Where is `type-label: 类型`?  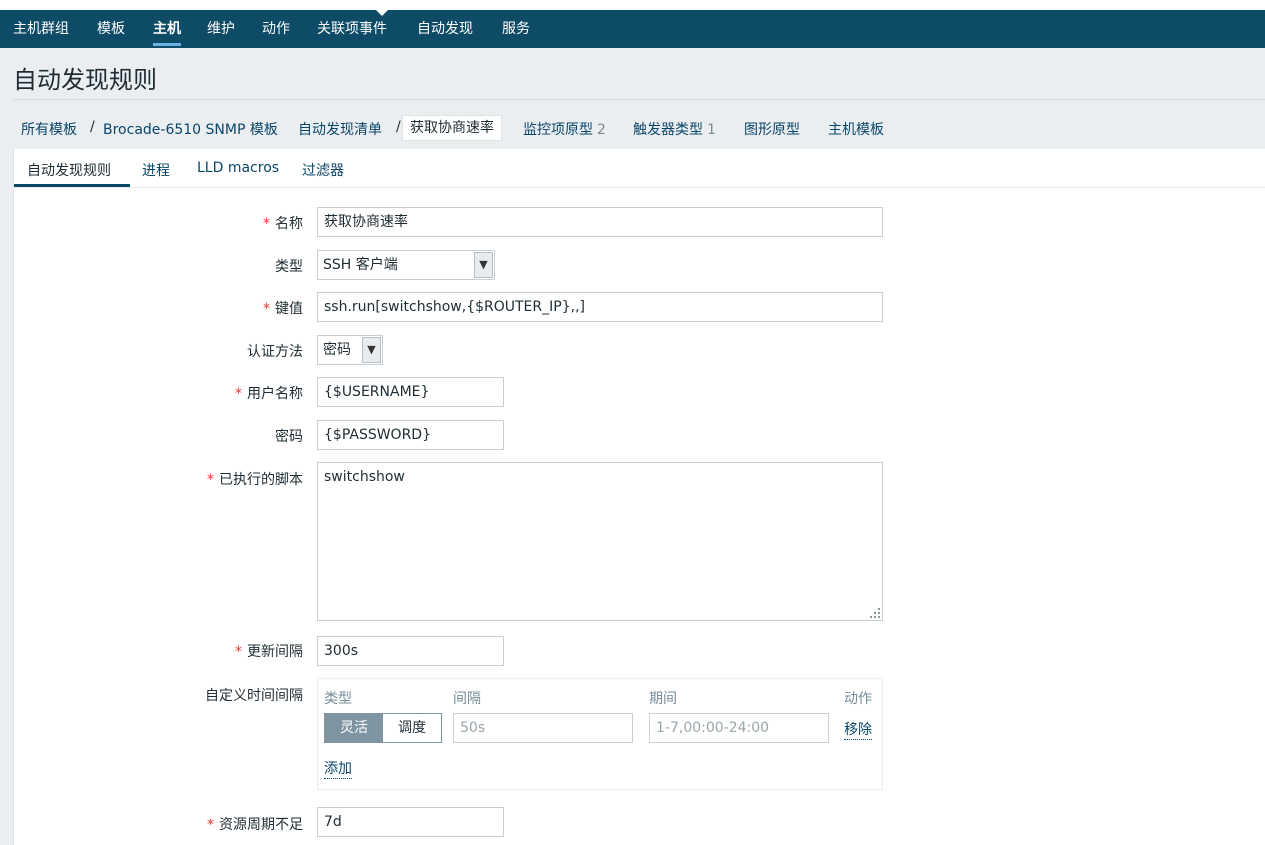
type-label: 类型 is located at coordinates (289, 267).